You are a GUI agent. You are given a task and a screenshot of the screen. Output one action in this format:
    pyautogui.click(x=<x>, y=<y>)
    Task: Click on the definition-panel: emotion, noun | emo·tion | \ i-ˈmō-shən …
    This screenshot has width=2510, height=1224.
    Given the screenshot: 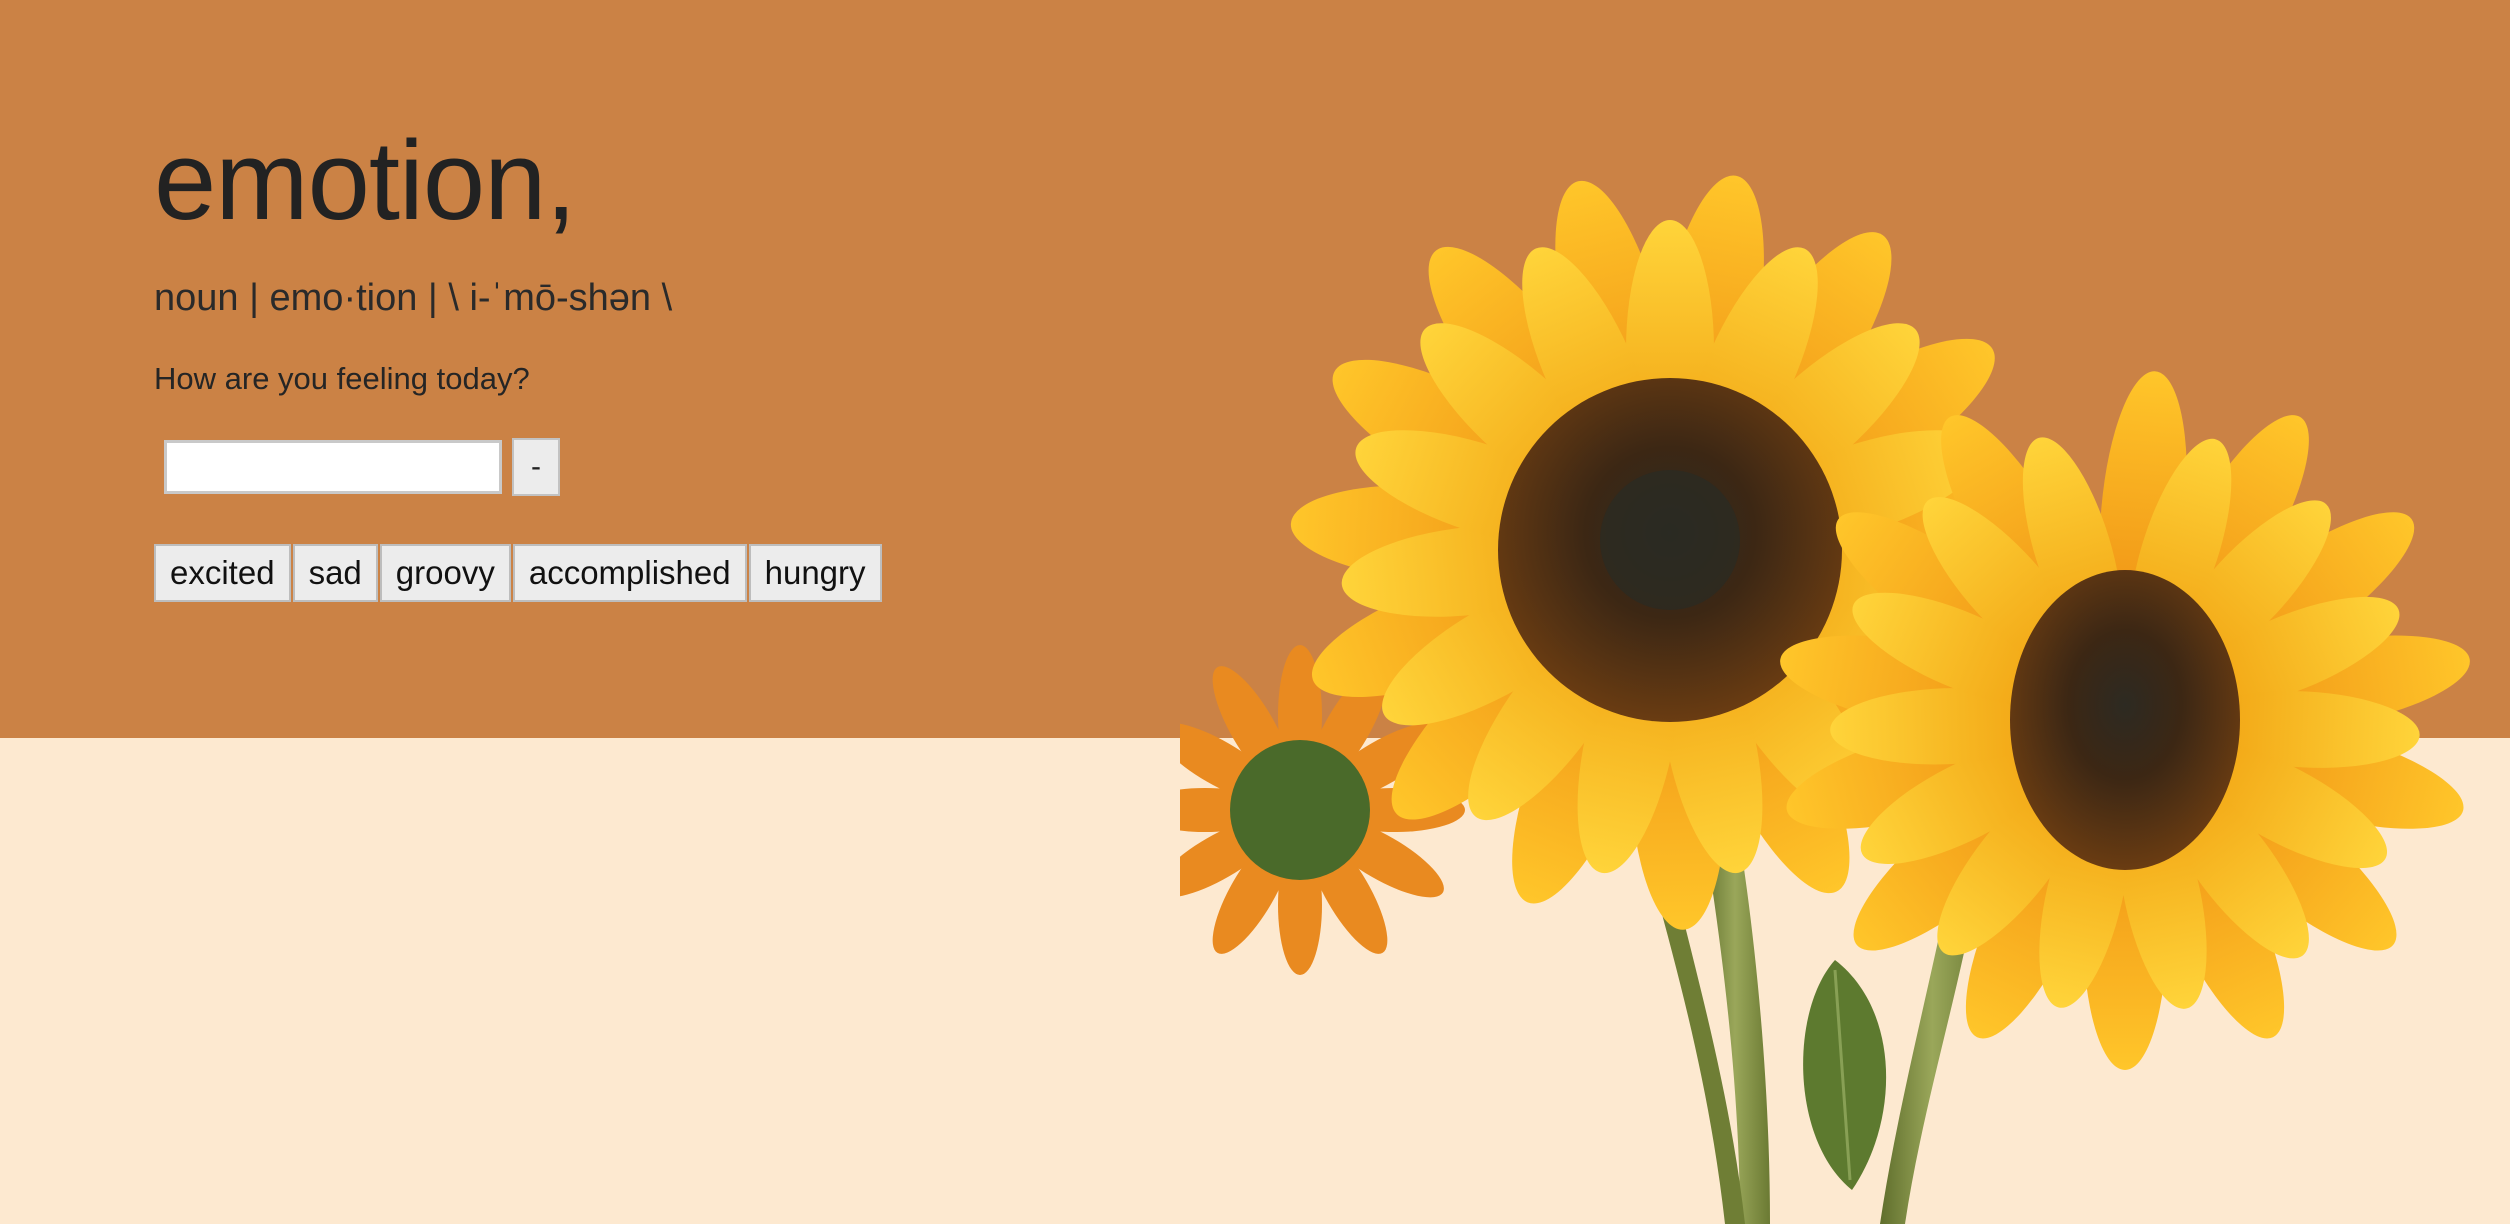 What is the action you would take?
    pyautogui.click(x=519, y=363)
    